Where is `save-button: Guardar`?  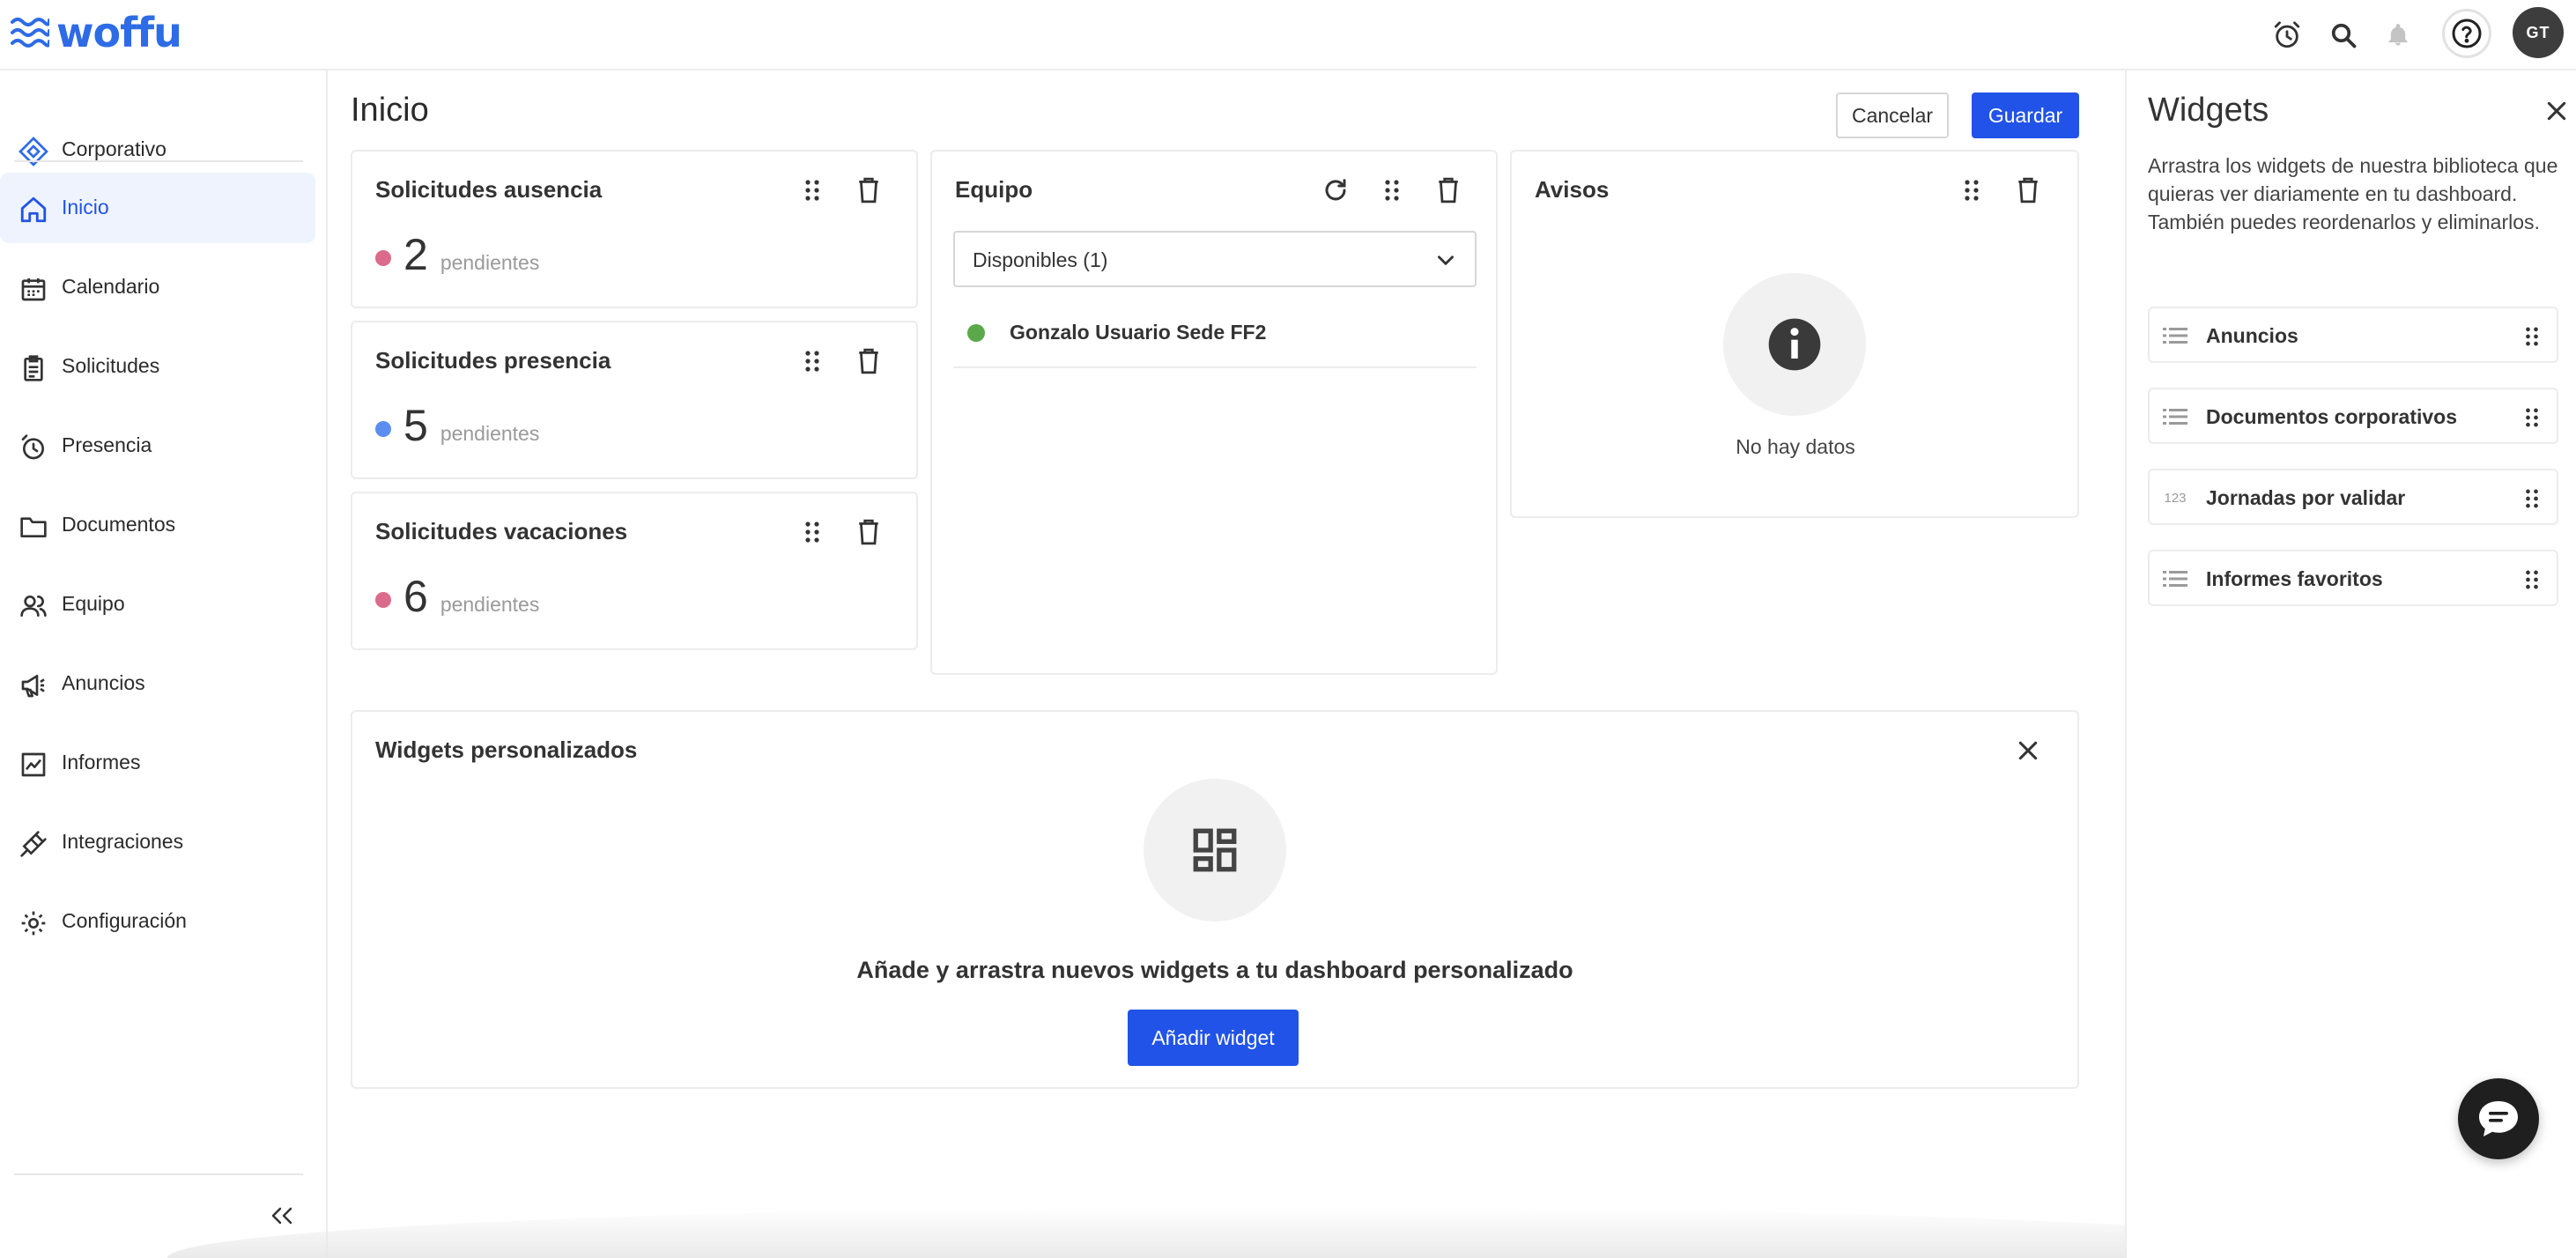 save-button: Guardar is located at coordinates (2026, 115).